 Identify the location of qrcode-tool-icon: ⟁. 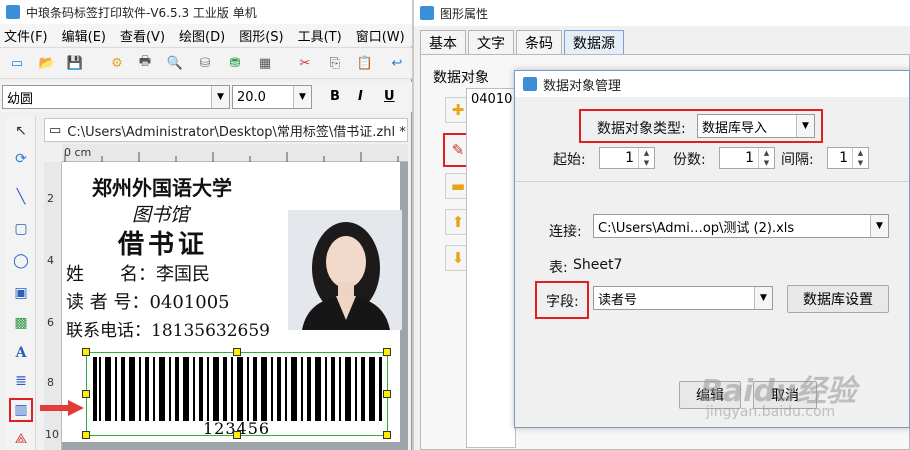
(21, 439).